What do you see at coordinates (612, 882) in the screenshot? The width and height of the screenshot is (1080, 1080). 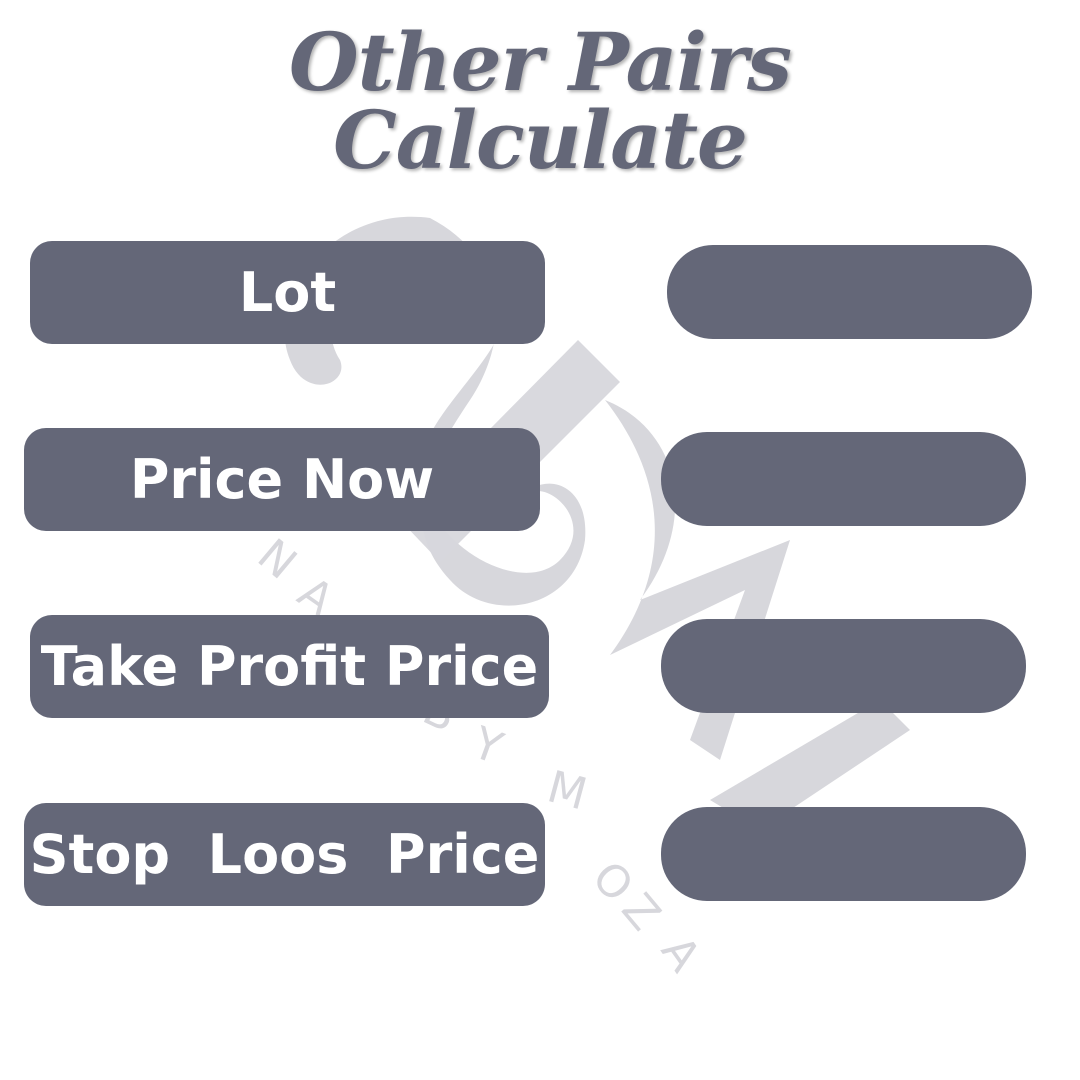 I see `watermark-letter: O` at bounding box center [612, 882].